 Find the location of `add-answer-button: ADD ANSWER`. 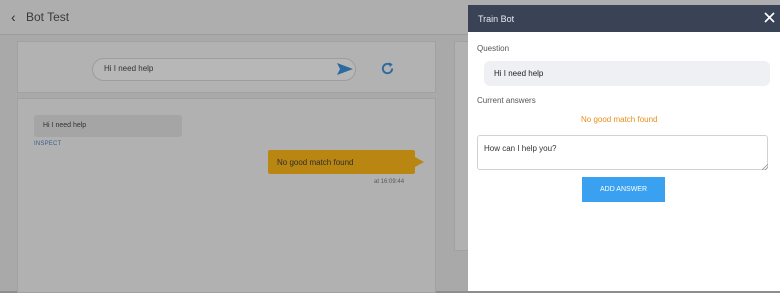

add-answer-button: ADD ANSWER is located at coordinates (623, 189).